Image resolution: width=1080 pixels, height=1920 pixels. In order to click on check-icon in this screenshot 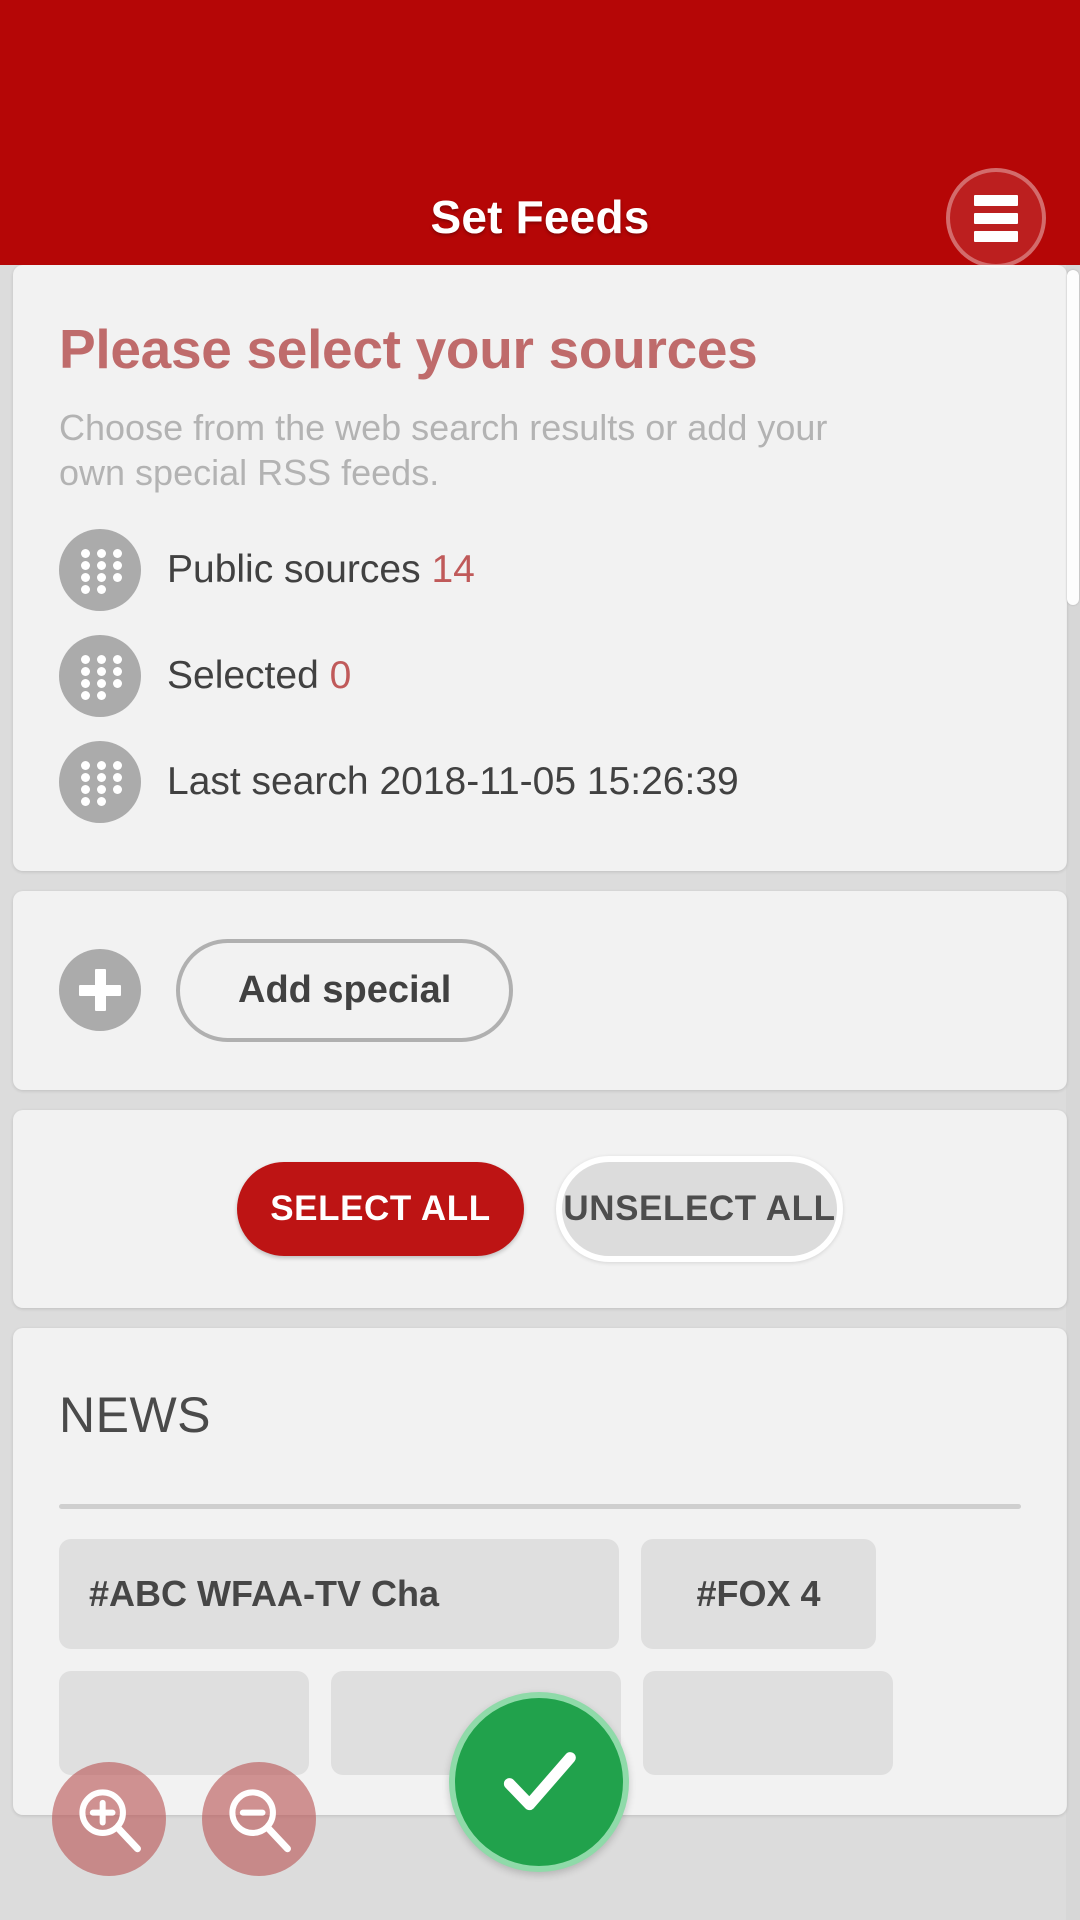, I will do `click(539, 1782)`.